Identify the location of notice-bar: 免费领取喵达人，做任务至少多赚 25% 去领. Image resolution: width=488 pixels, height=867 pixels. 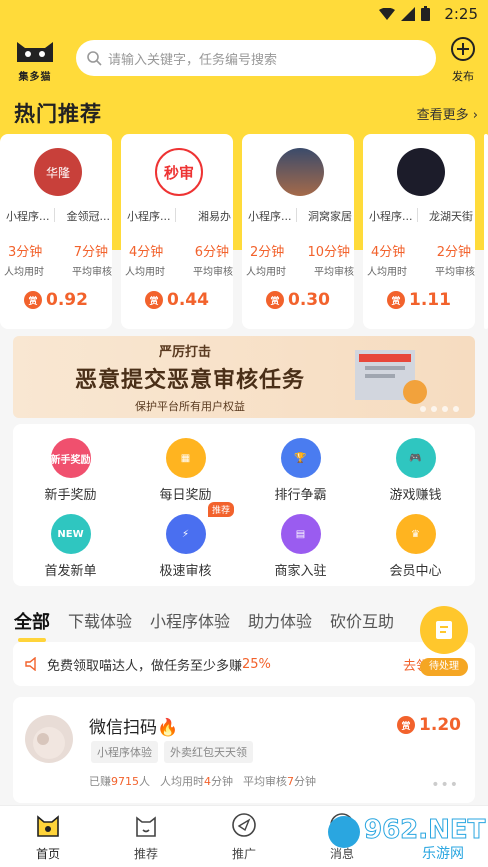
(244, 664).